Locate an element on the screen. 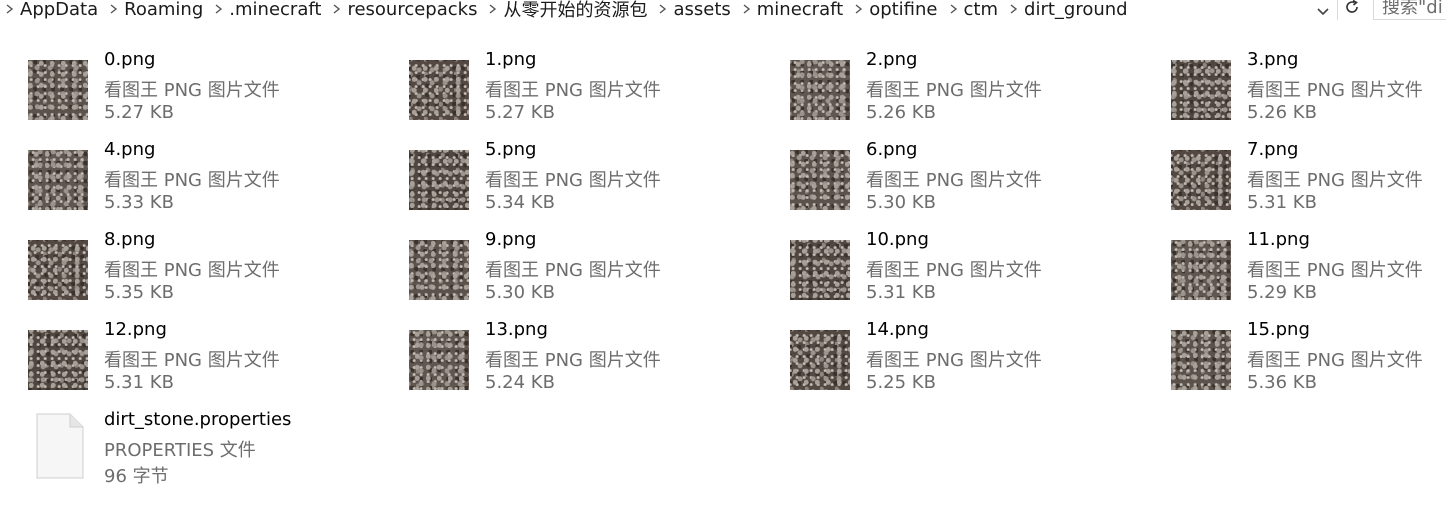 The width and height of the screenshot is (1446, 508). file-item: 15.png 看图王 PNG 图片文件 5.36 KB is located at coordinates (1293, 362).